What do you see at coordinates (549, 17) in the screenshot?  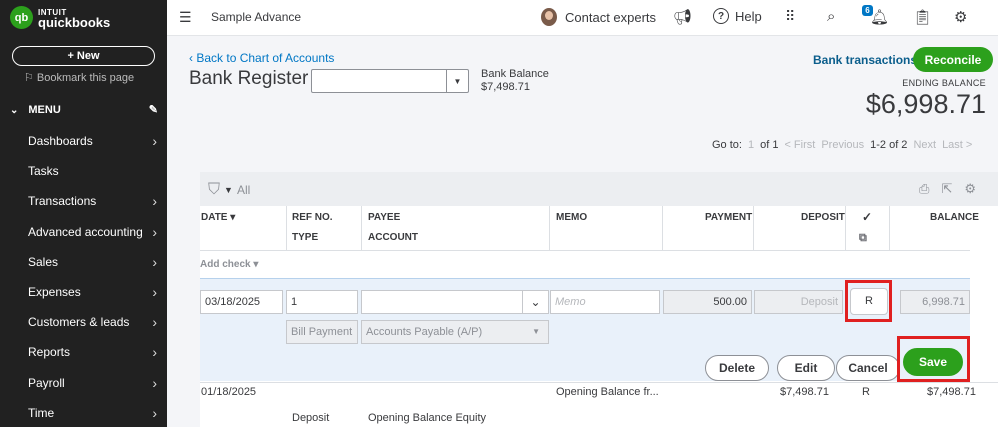 I see `expert-avatar-icon` at bounding box center [549, 17].